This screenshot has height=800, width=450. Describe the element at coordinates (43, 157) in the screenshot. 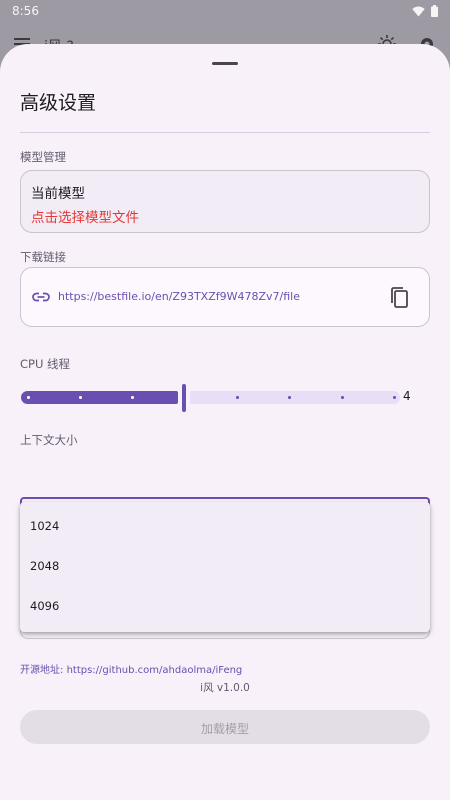

I see `model-section-label: 模型管理` at that location.